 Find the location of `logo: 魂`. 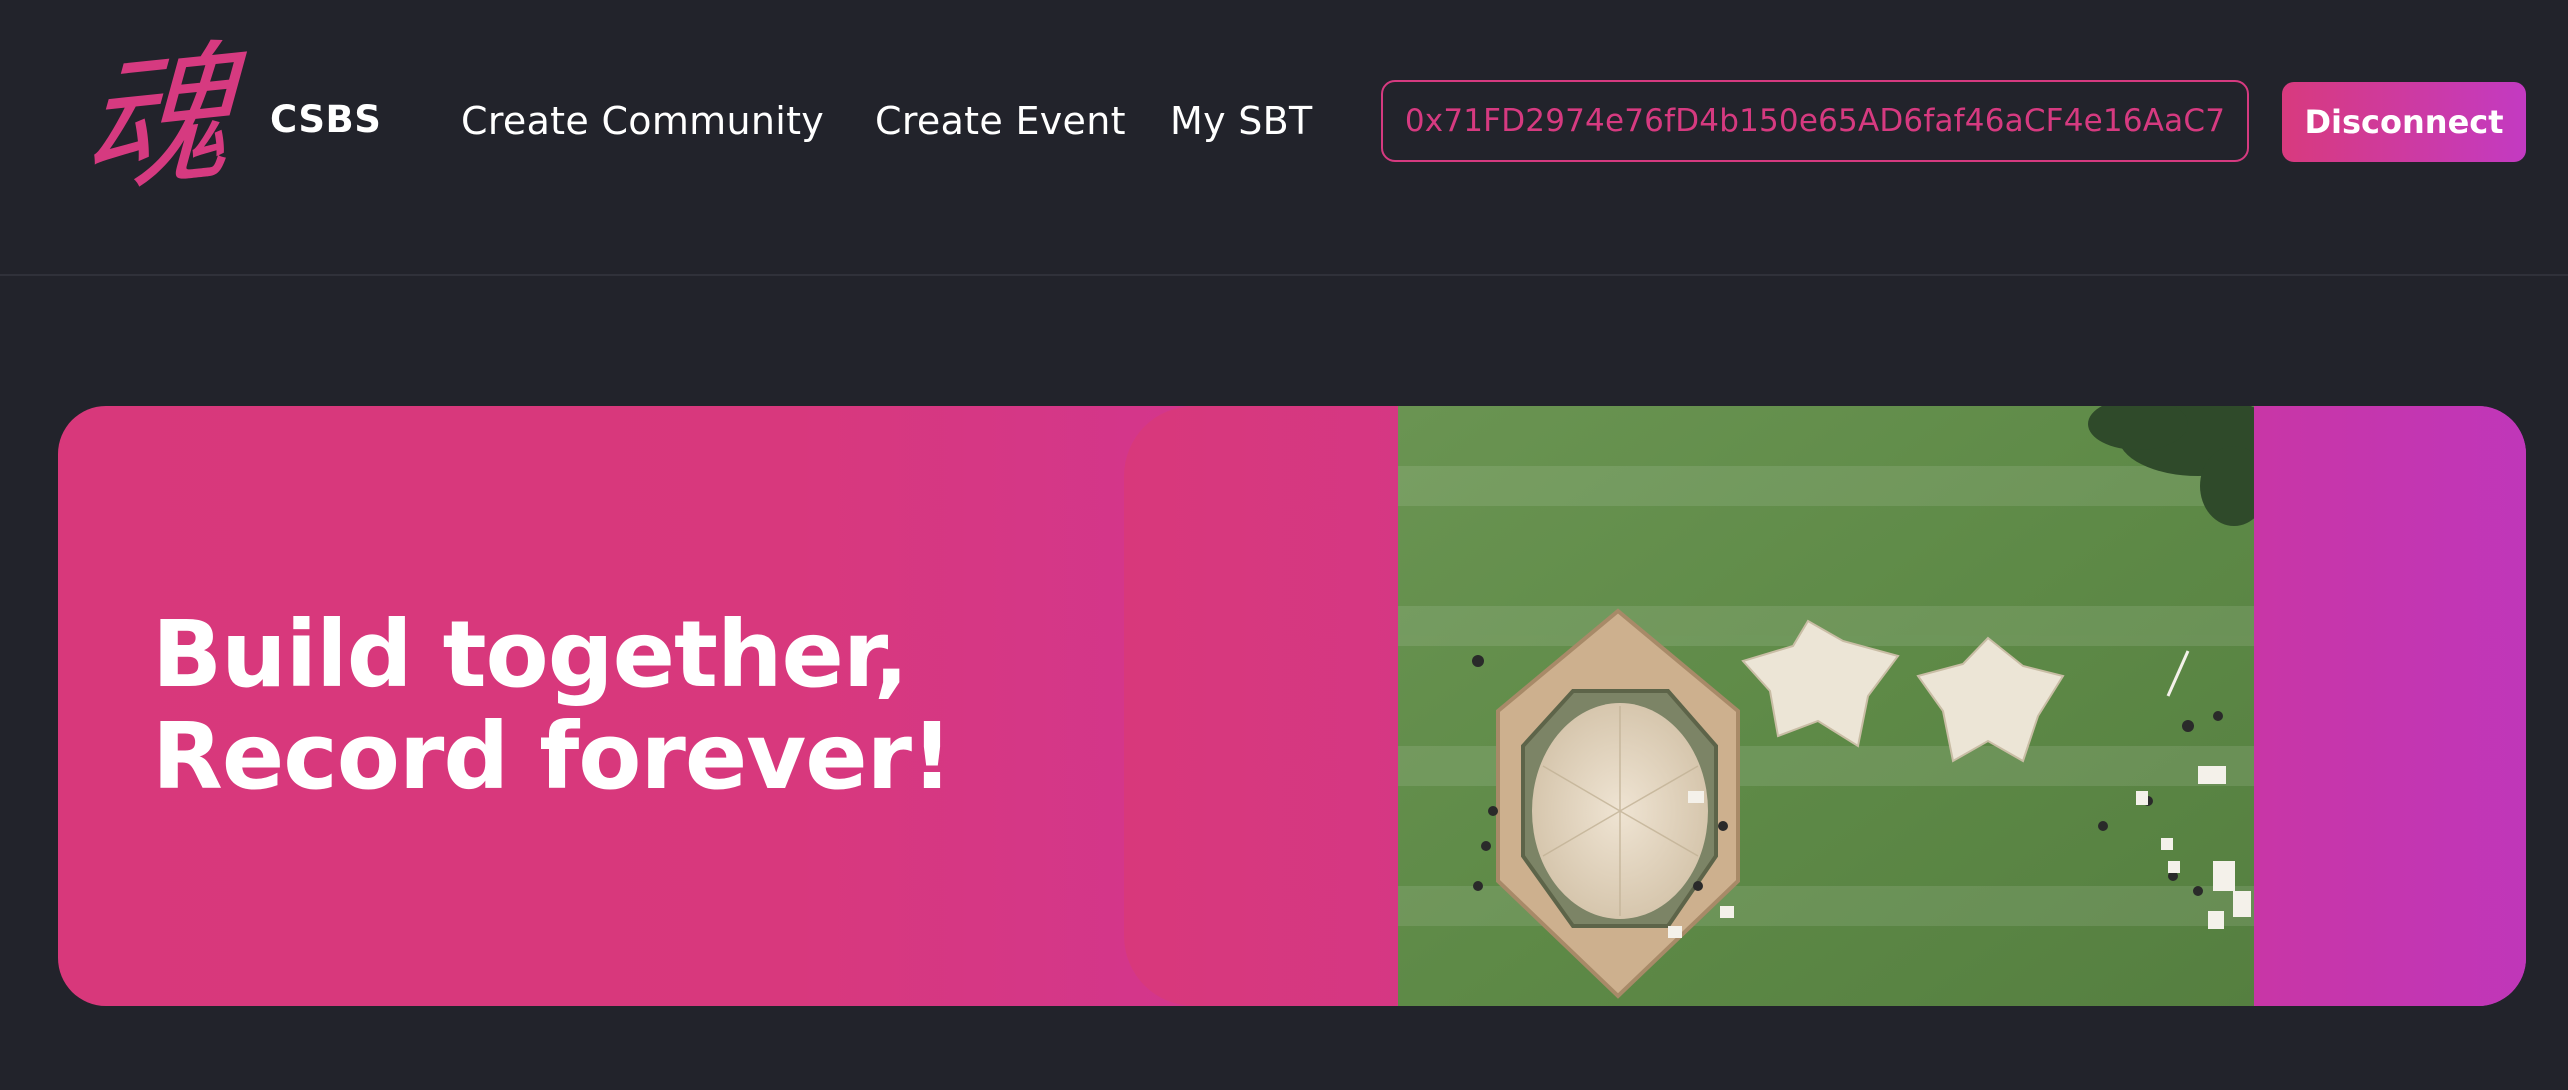

logo: 魂 is located at coordinates (157, 120).